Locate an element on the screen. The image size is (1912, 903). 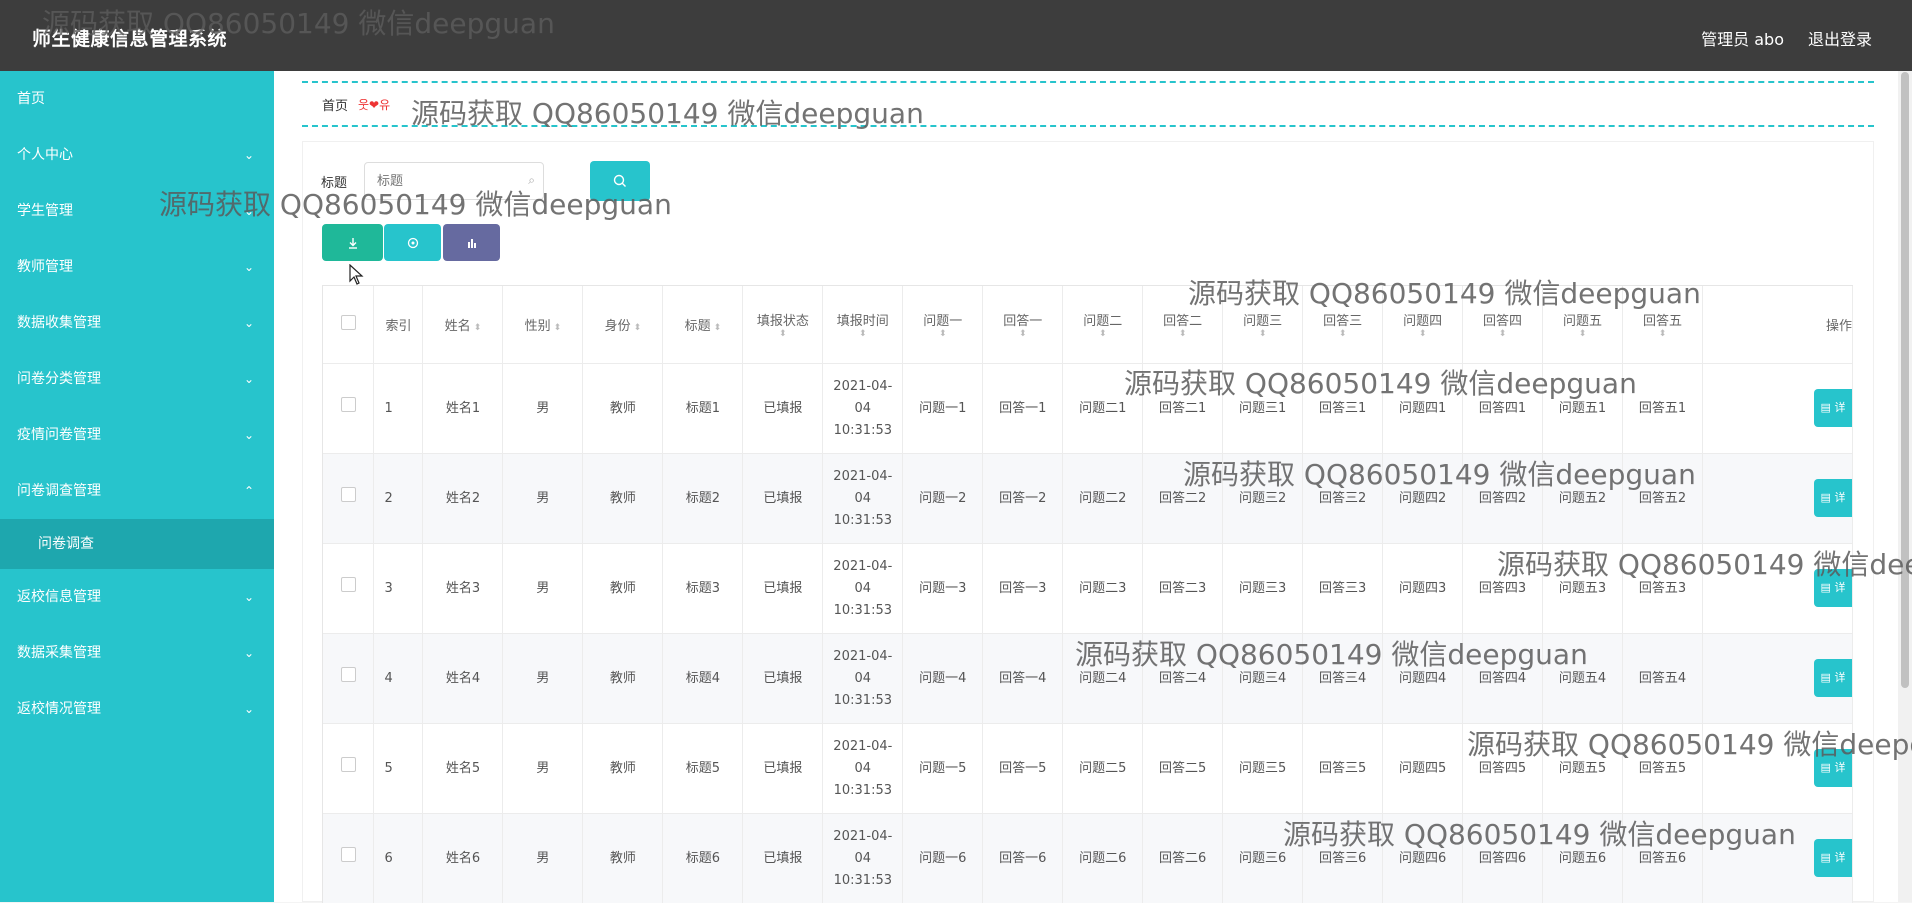
sidebar-item-label: 学生管理 is located at coordinates (45, 211).